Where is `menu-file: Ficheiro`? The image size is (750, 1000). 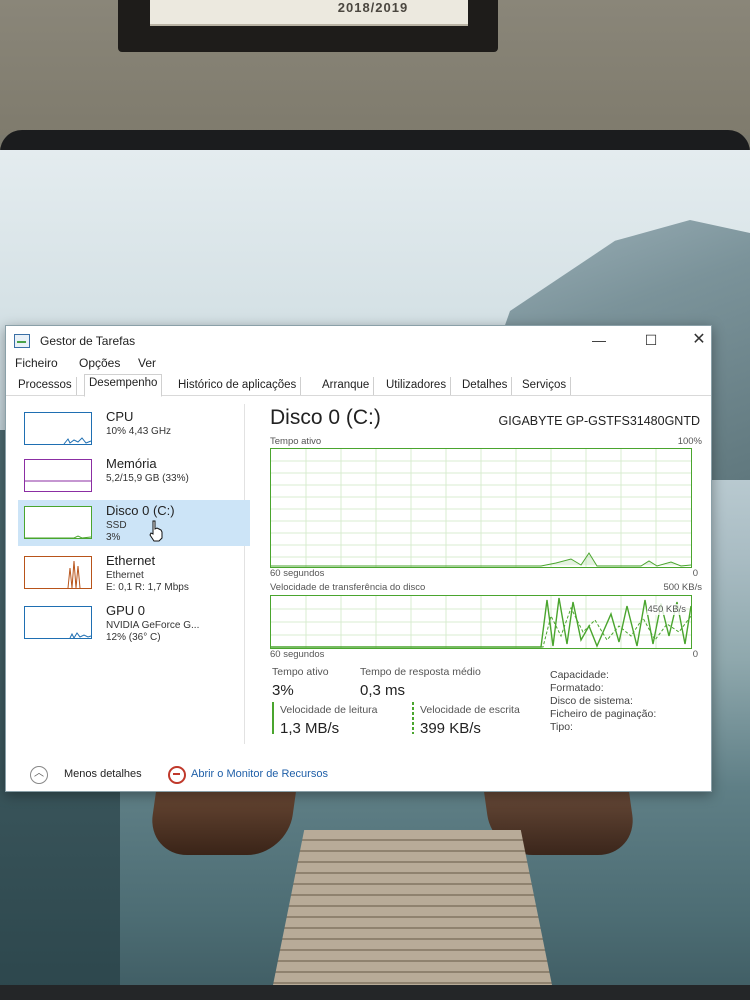
menu-file: Ficheiro is located at coordinates (36, 363).